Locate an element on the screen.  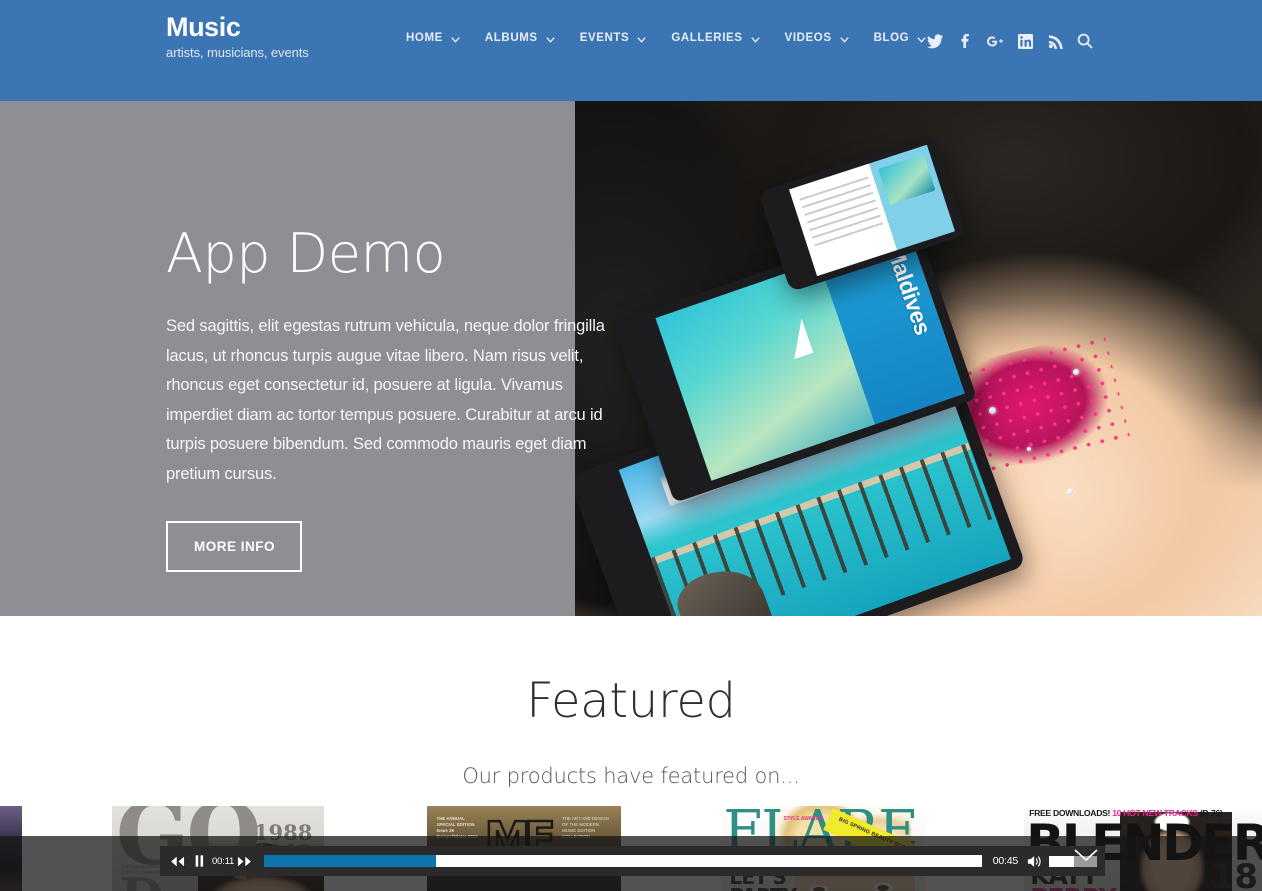
featured-title: Featured is located at coordinates (631, 701).